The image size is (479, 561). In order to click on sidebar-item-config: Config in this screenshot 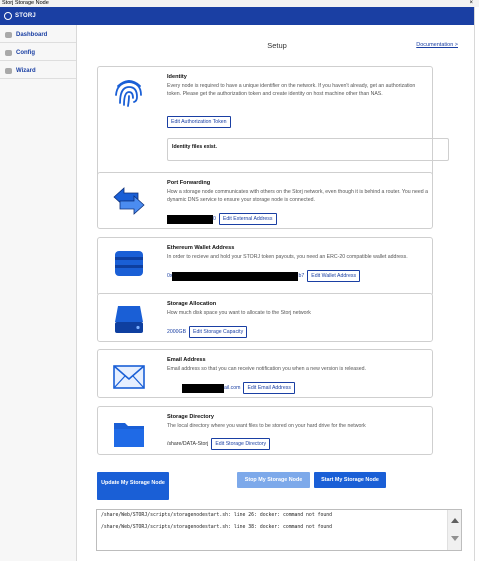, I will do `click(38, 53)`.